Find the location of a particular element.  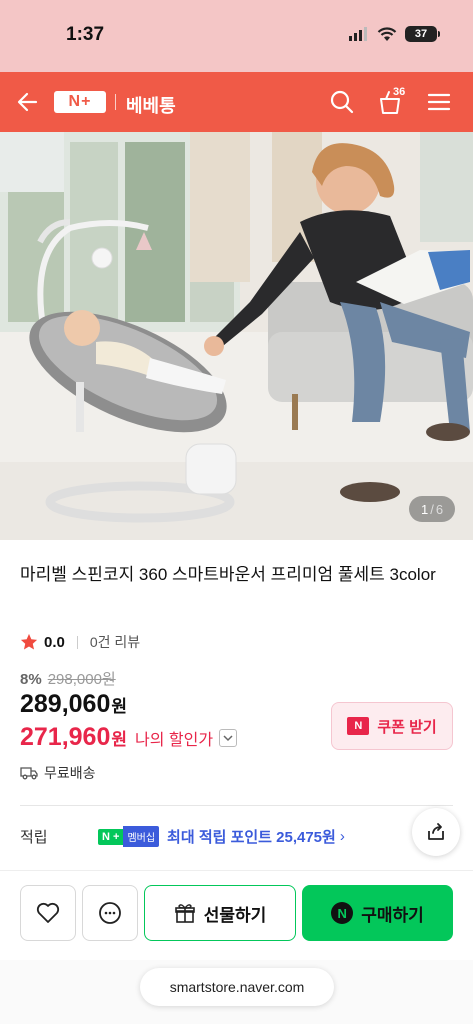

review-count: 0건 리뷰 is located at coordinates (115, 642).